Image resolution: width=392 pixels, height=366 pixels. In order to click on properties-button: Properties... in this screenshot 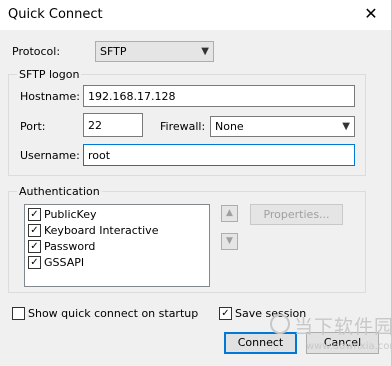, I will do `click(296, 214)`.